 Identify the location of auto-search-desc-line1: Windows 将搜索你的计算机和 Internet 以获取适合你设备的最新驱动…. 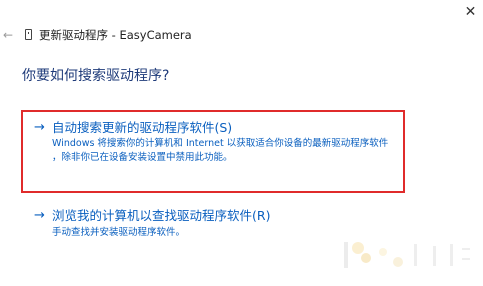
(220, 143).